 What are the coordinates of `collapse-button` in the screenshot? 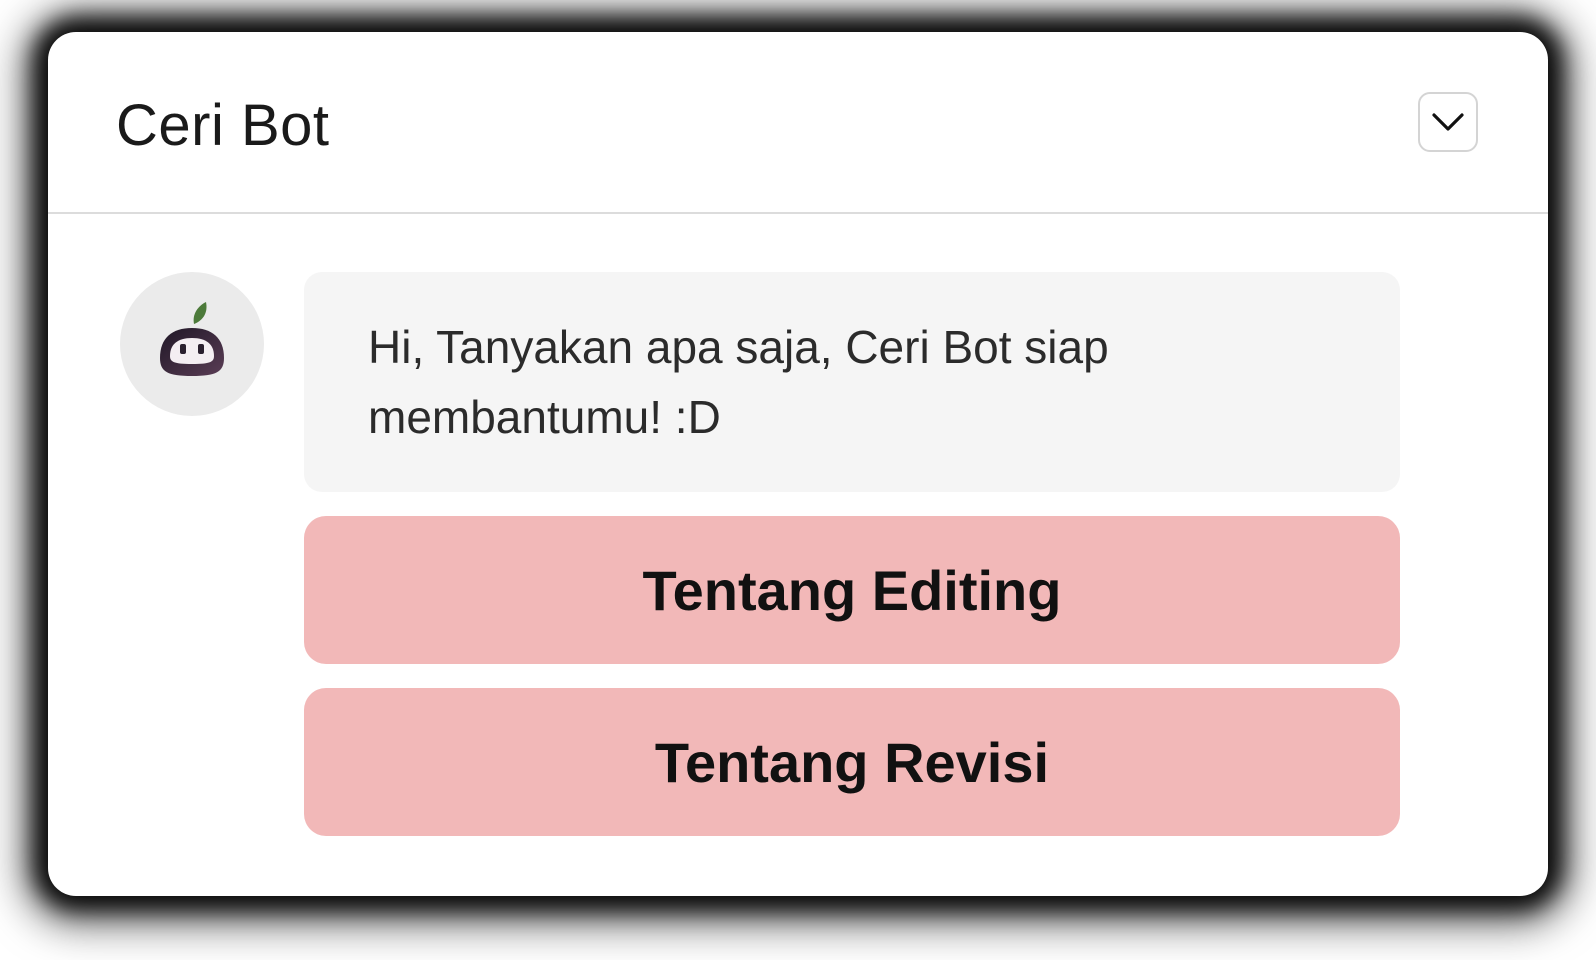 It's located at (1448, 122).